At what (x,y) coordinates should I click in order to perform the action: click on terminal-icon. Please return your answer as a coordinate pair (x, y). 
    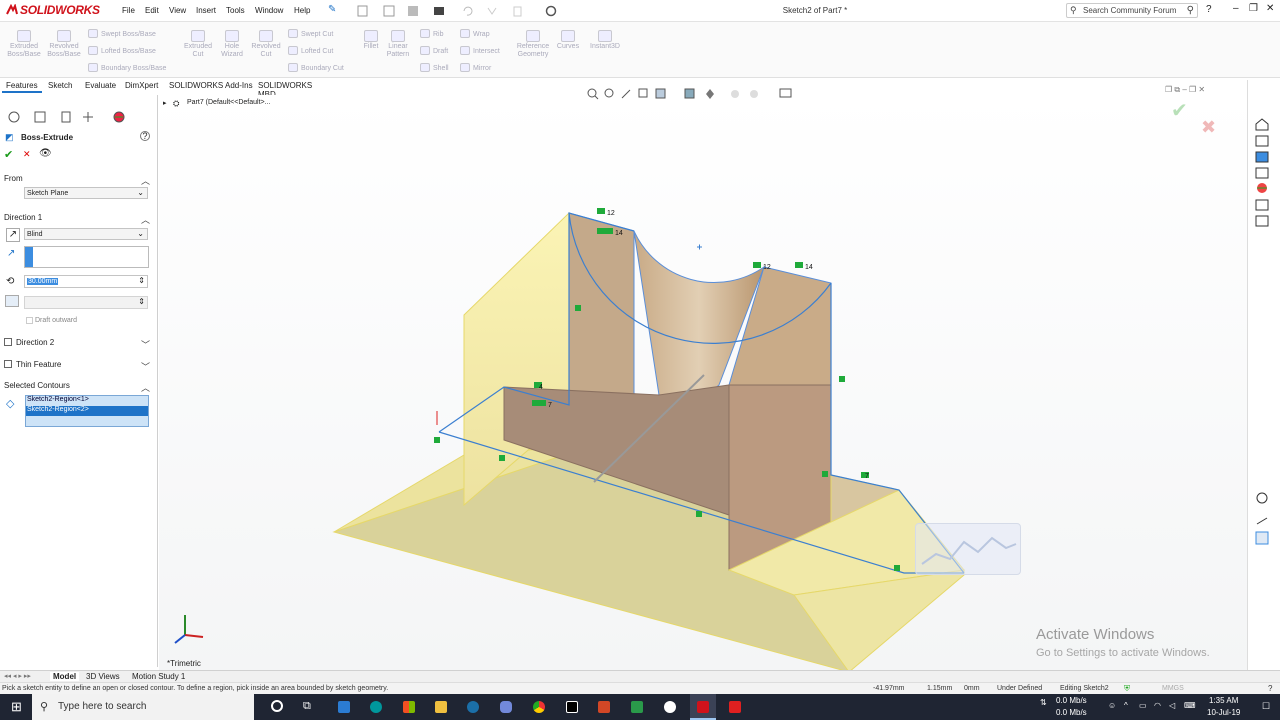
    Looking at the image, I should click on (572, 707).